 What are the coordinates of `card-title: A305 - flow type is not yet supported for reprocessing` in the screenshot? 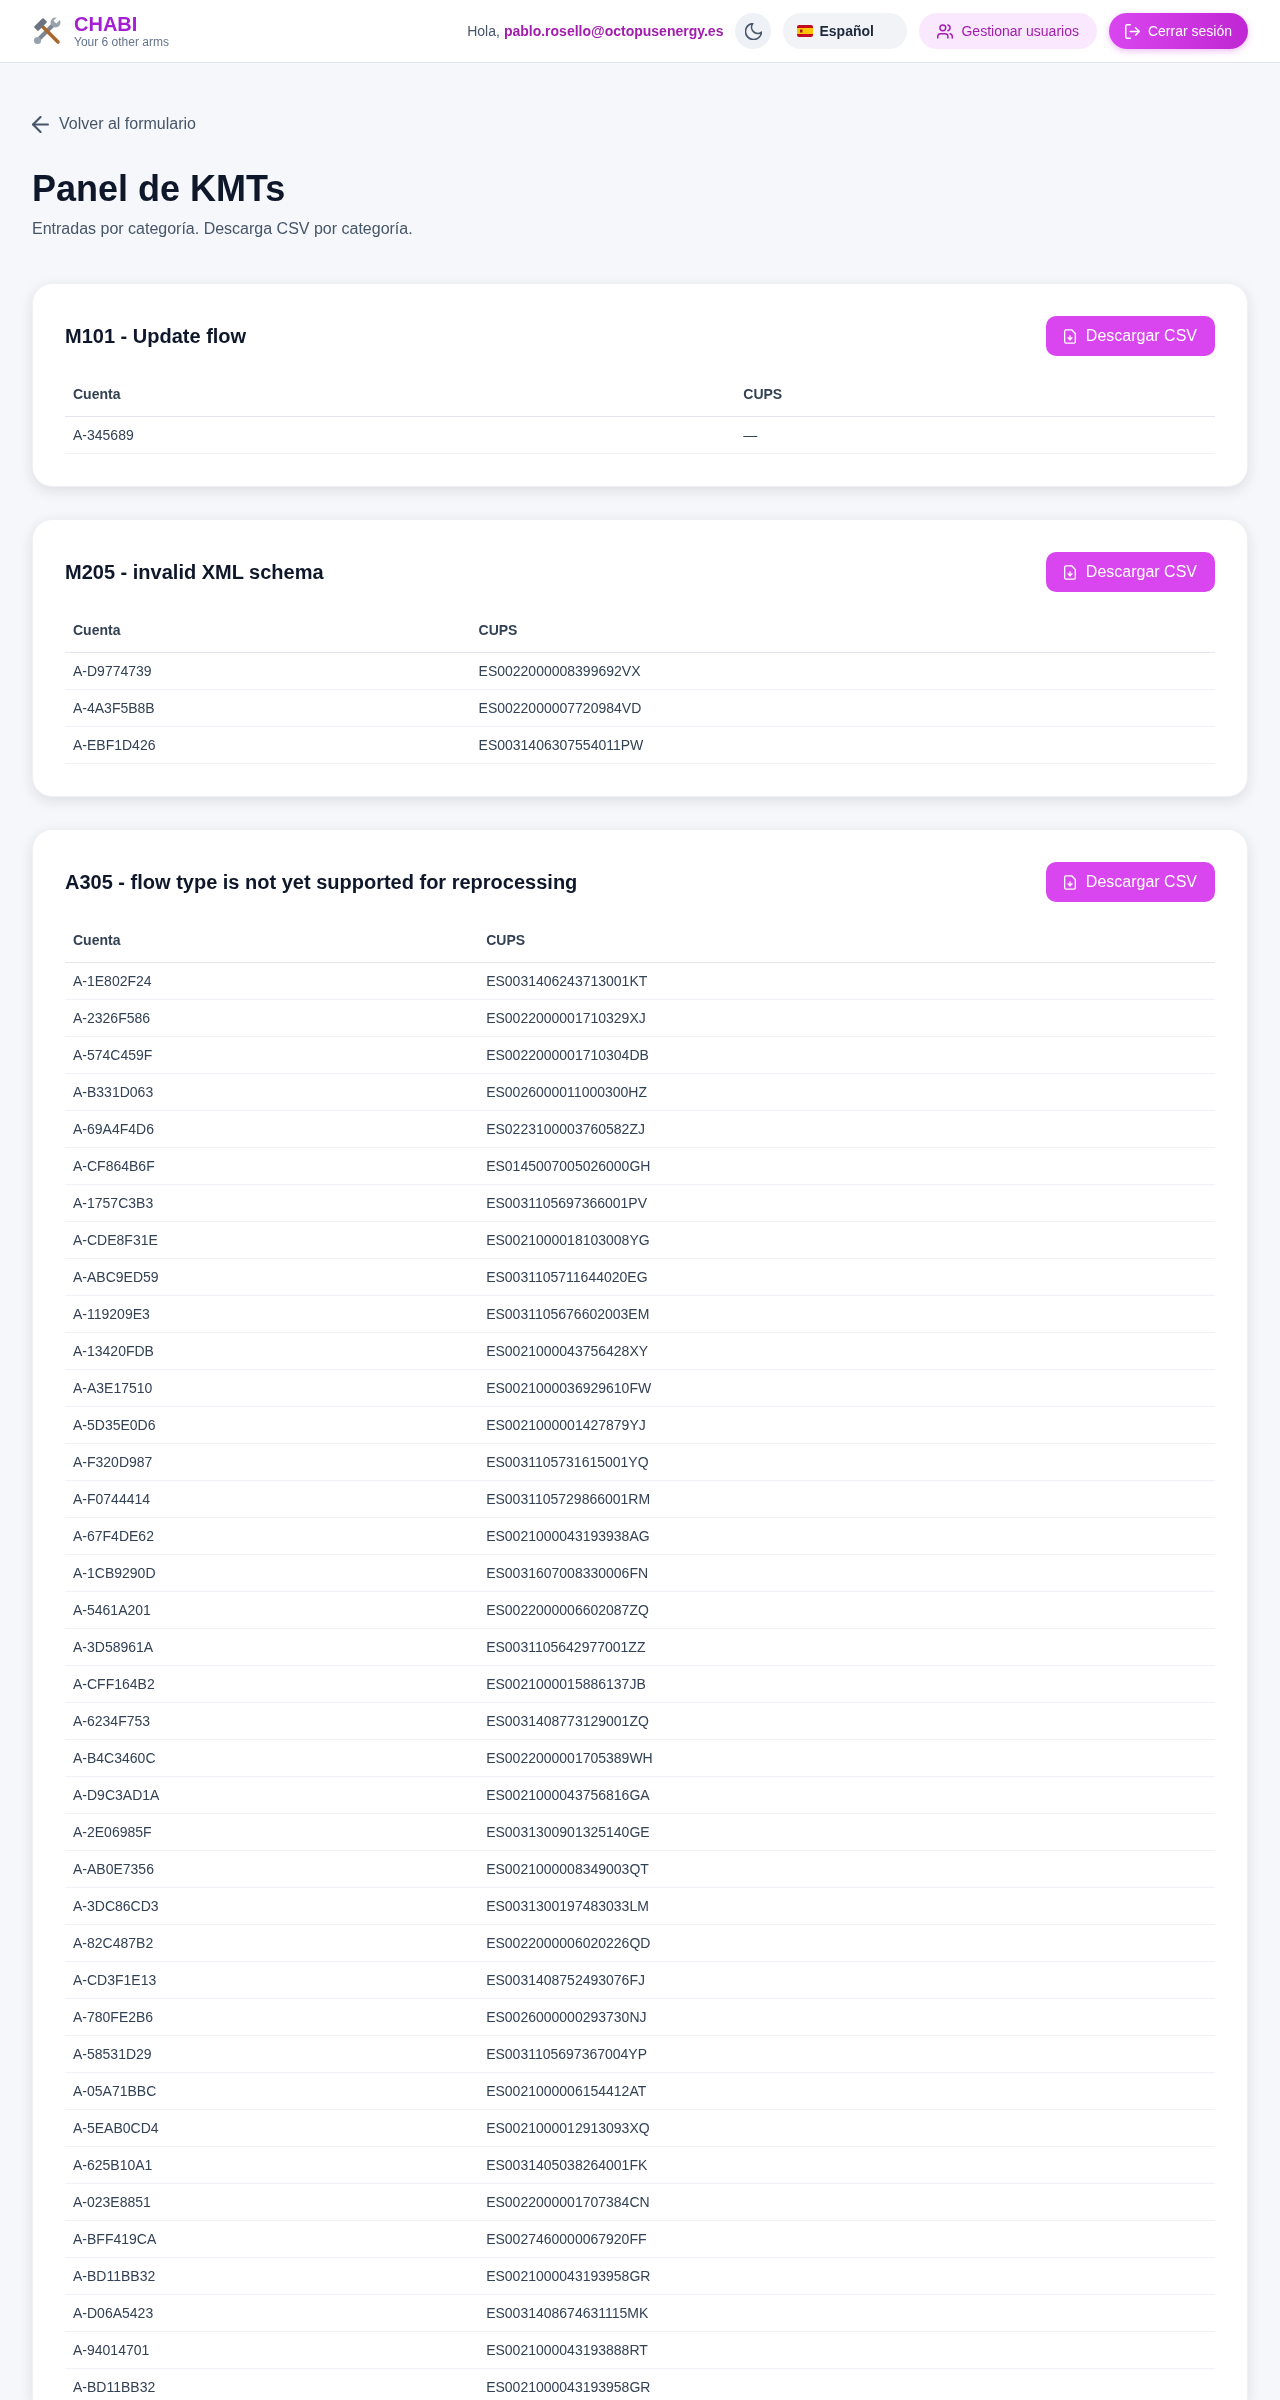 It's located at (321, 882).